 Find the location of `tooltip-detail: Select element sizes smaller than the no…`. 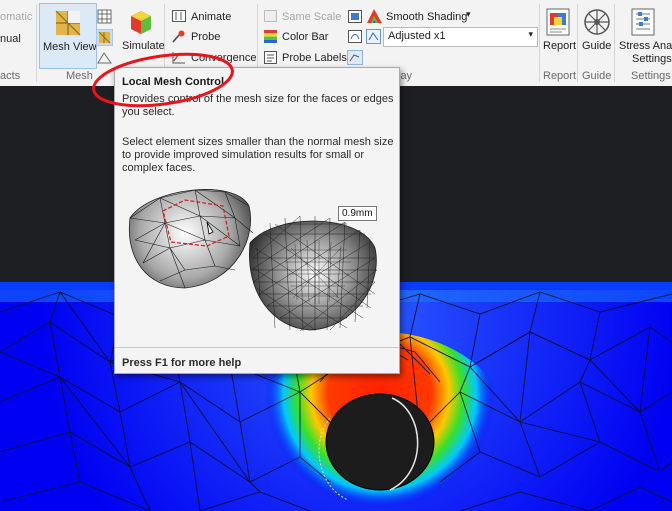

tooltip-detail: Select element sizes smaller than the no… is located at coordinates (258, 155).